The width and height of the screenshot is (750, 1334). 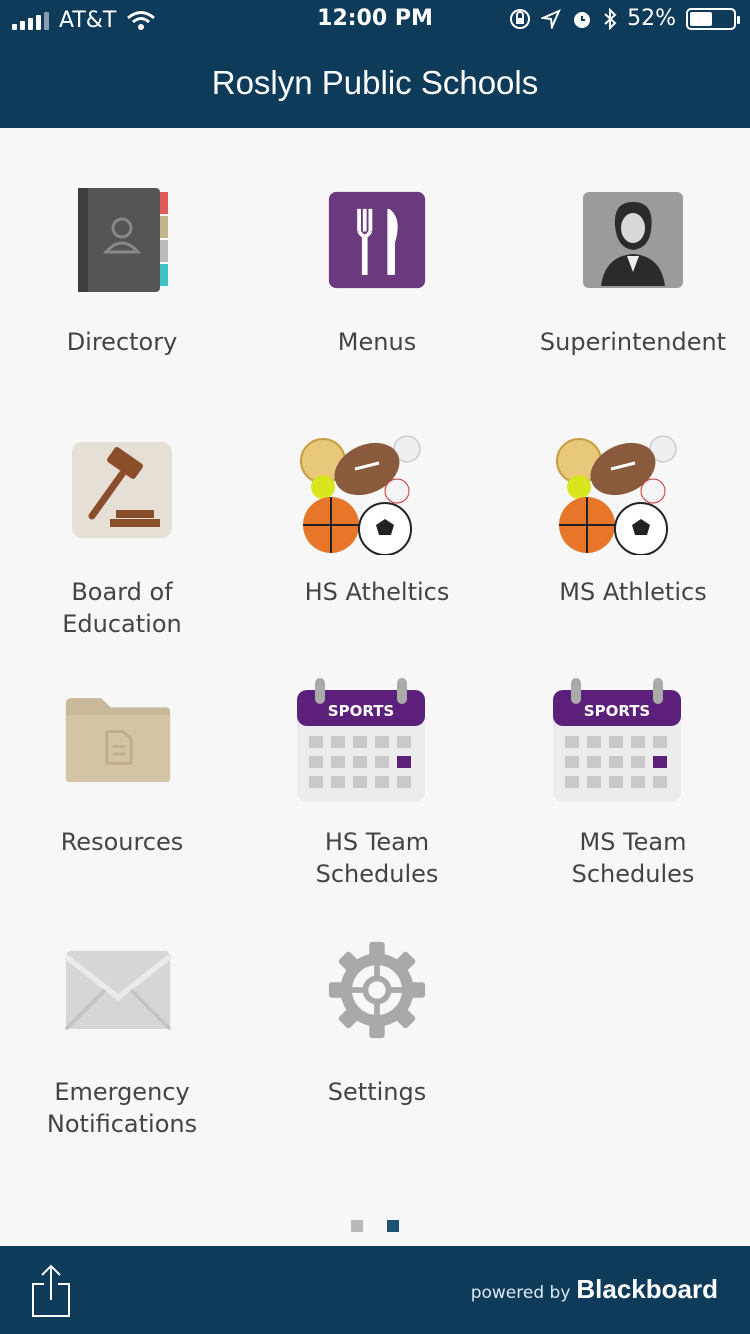 I want to click on app-header: AT&T 12:00 PM 52% Roslyn Public Schools, so click(x=375, y=64).